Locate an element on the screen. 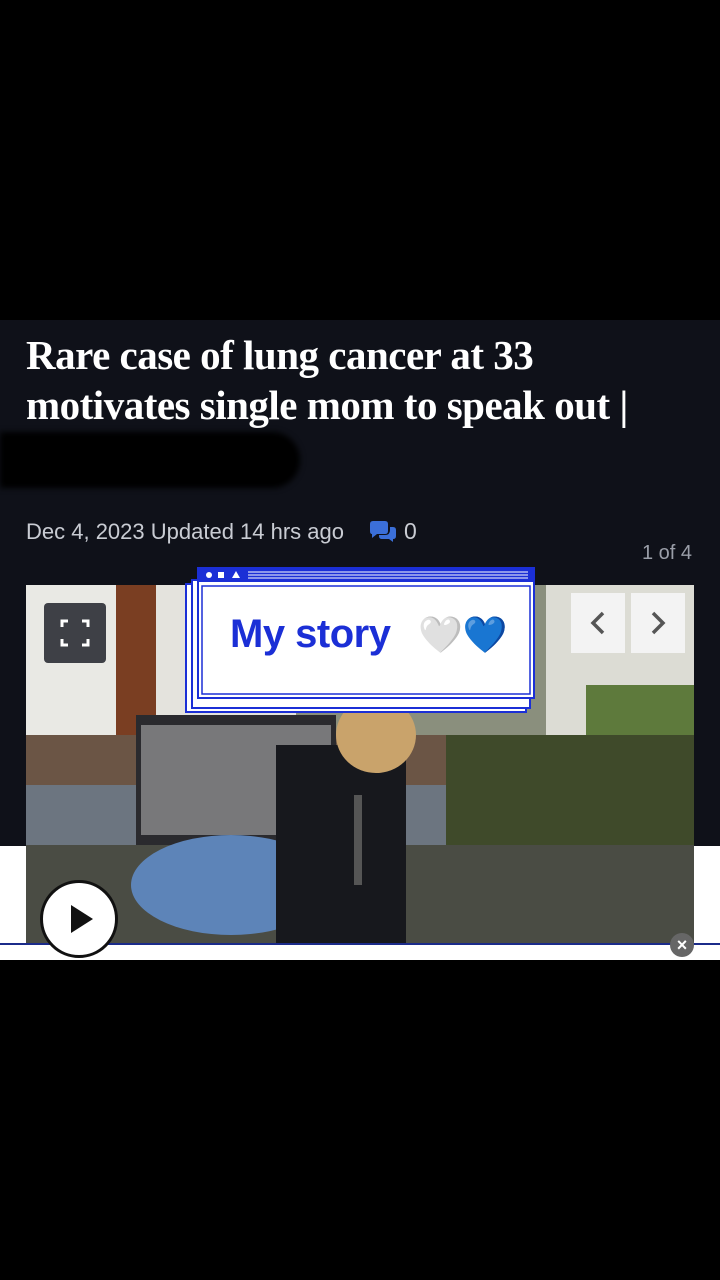  gallery-counter: 1 of 4 is located at coordinates (666, 553).